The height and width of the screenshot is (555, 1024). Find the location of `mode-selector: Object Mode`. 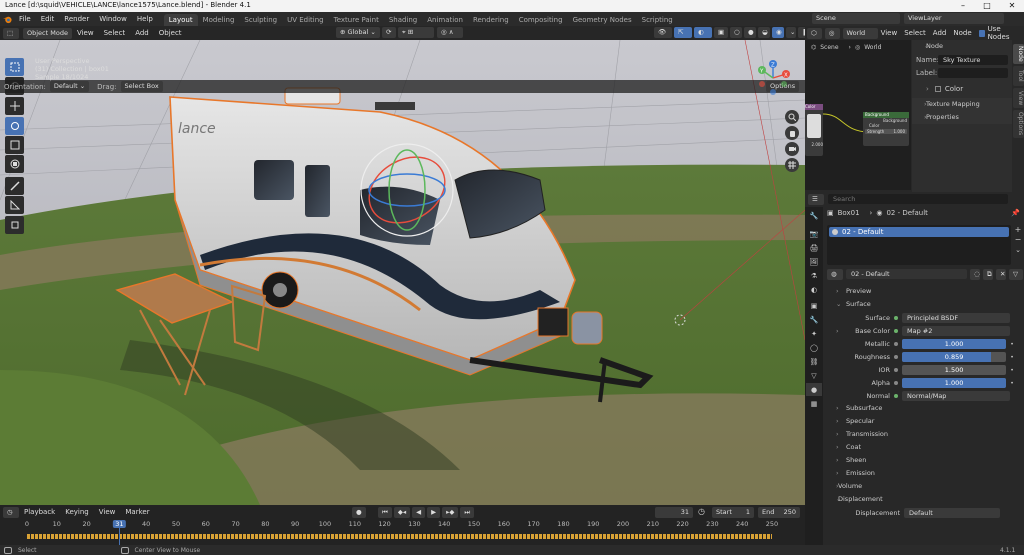

mode-selector: Object Mode is located at coordinates (47, 33).